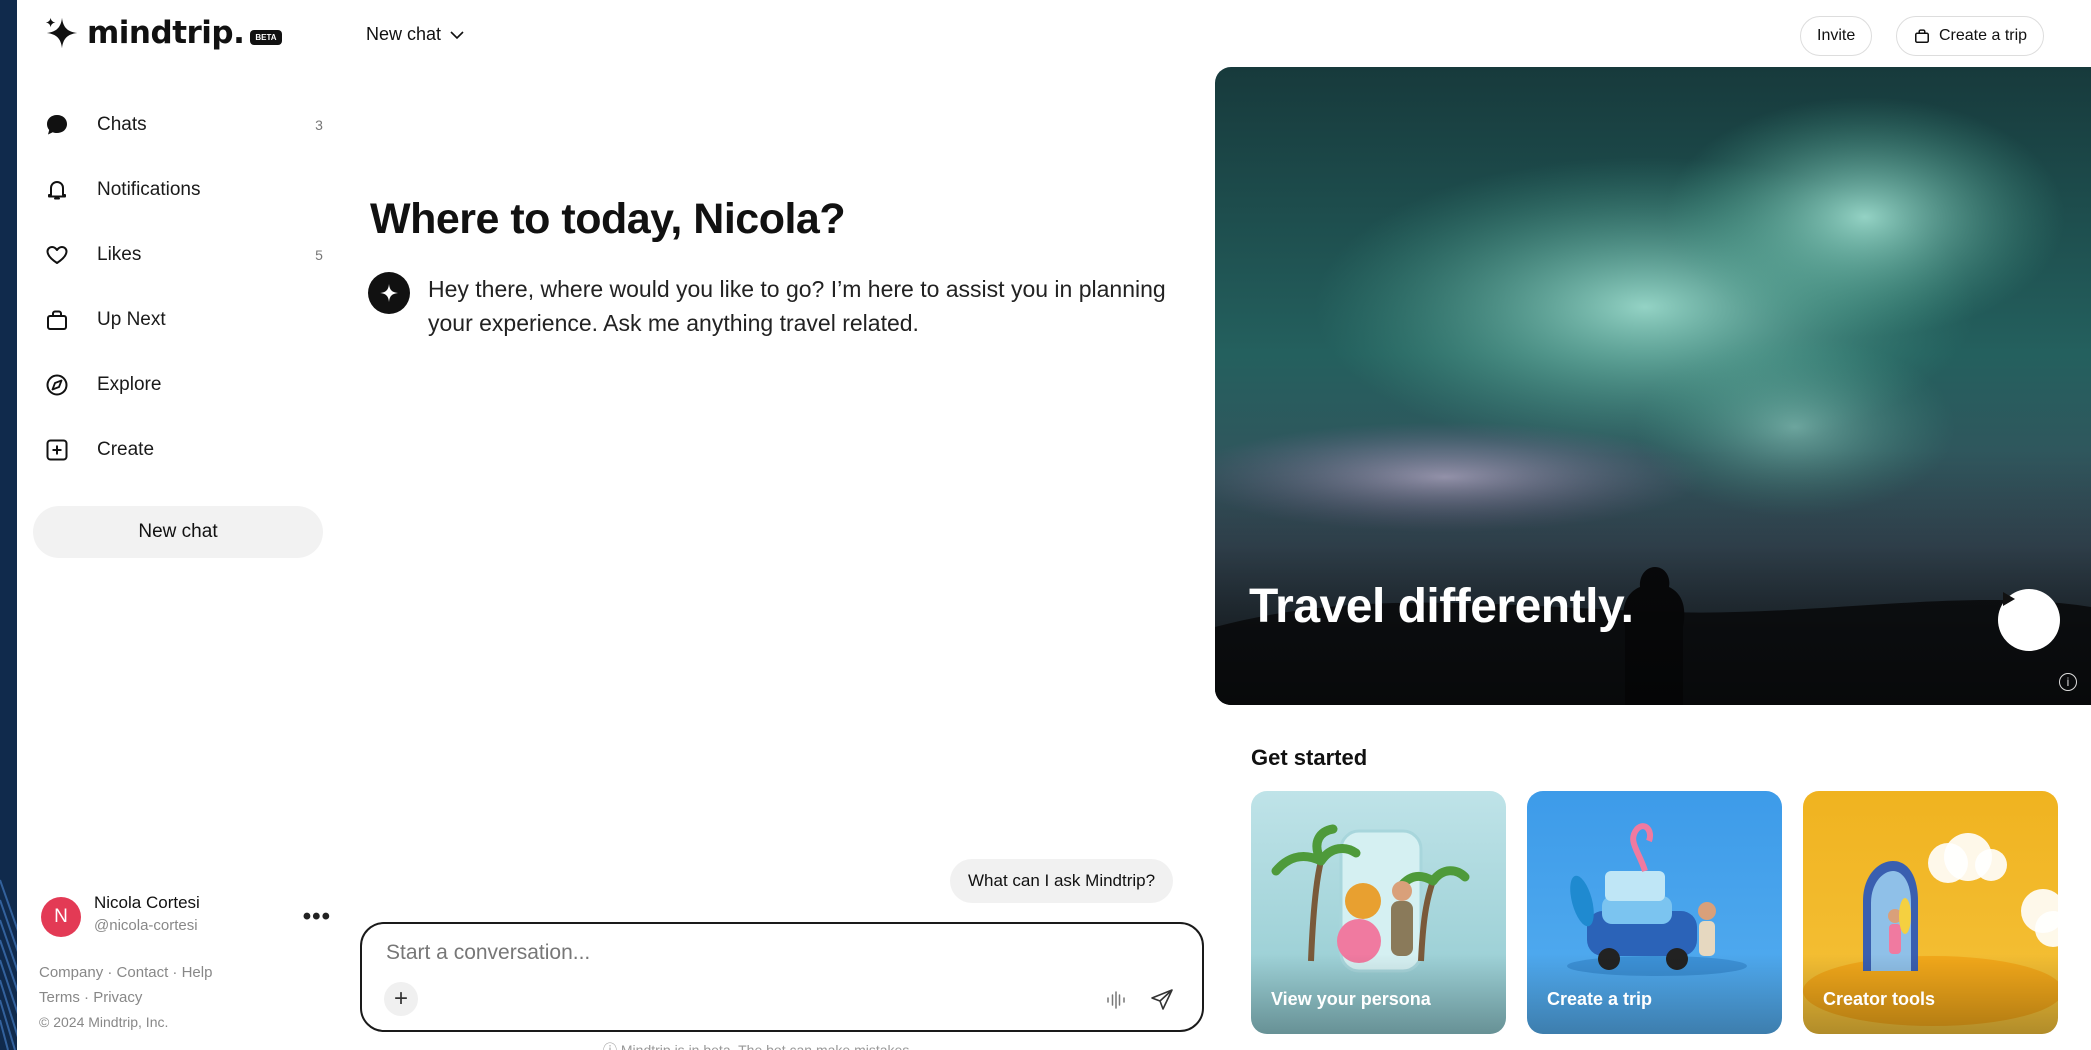 This screenshot has height=1050, width=2091. I want to click on card-label: Create a trip, so click(1600, 999).